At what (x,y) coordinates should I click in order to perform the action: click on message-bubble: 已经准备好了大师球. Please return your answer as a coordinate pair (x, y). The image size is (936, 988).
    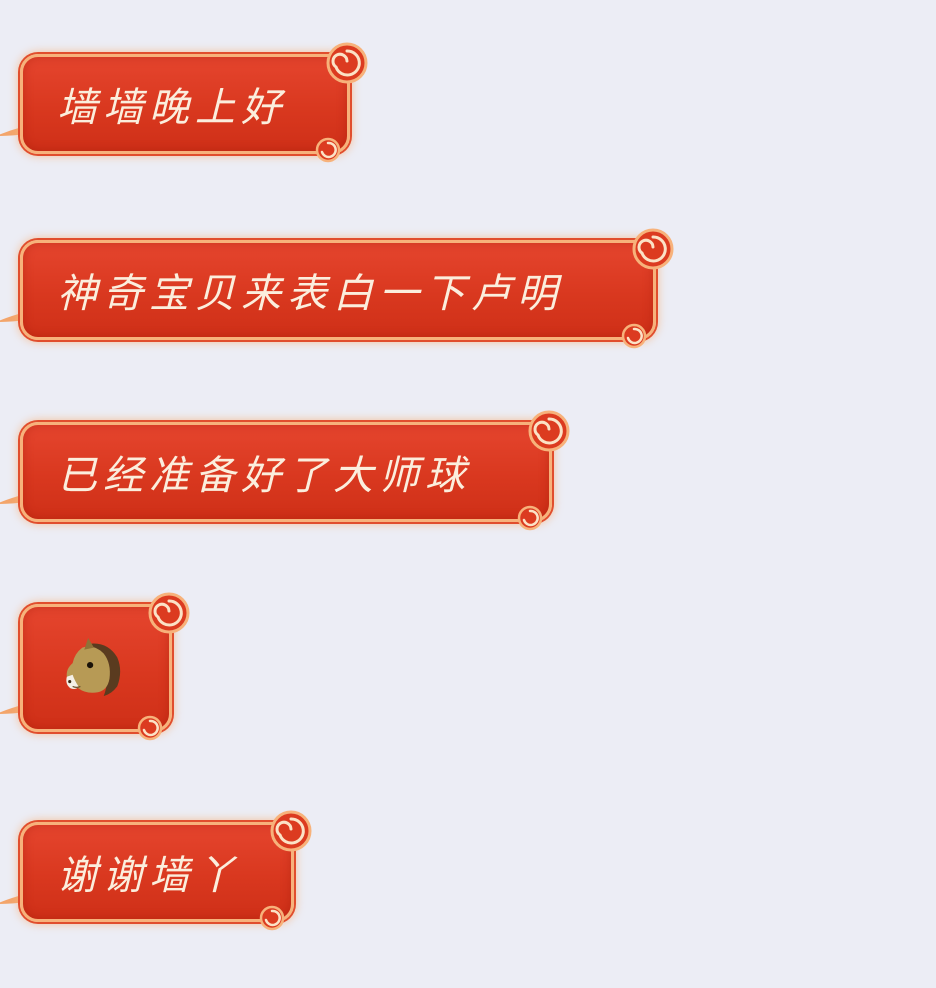
    Looking at the image, I should click on (285, 470).